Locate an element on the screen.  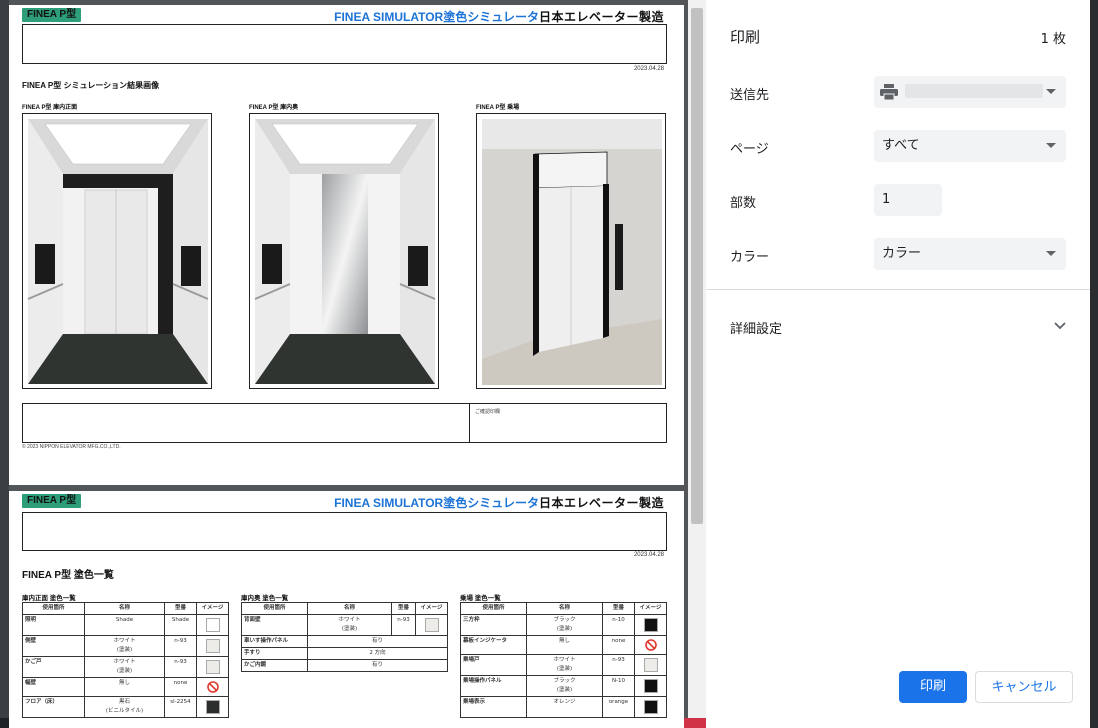
cell-place: 手すり is located at coordinates (274, 653).